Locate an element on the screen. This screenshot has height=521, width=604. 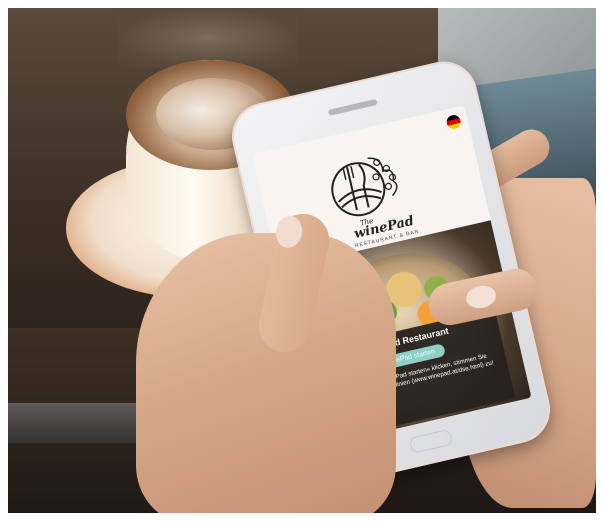
phone-home-button is located at coordinates (431, 441).